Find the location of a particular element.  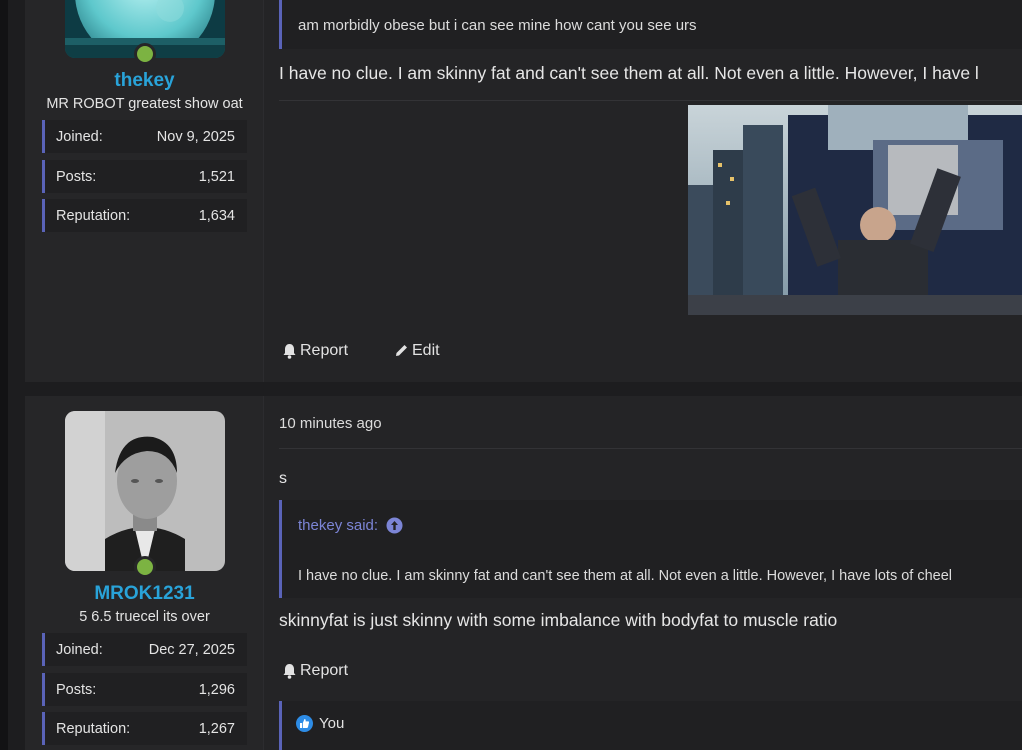

post-timestamp: 10 minutes ago is located at coordinates (330, 423).